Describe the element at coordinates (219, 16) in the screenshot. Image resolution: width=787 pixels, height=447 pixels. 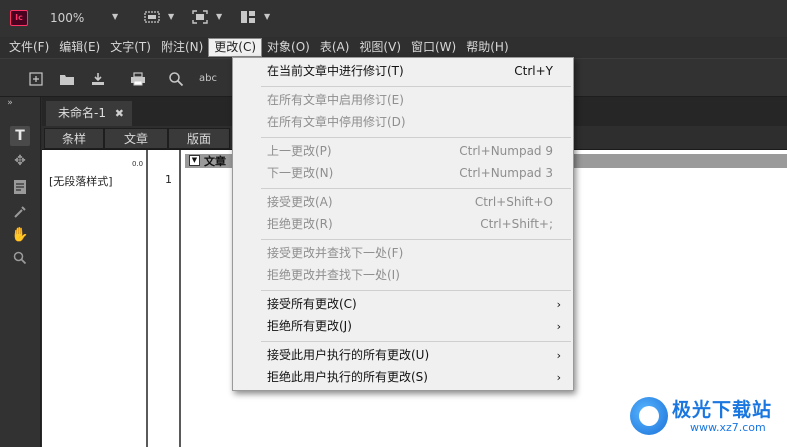
I see `screen-mode-chevron-icon: ▼` at that location.